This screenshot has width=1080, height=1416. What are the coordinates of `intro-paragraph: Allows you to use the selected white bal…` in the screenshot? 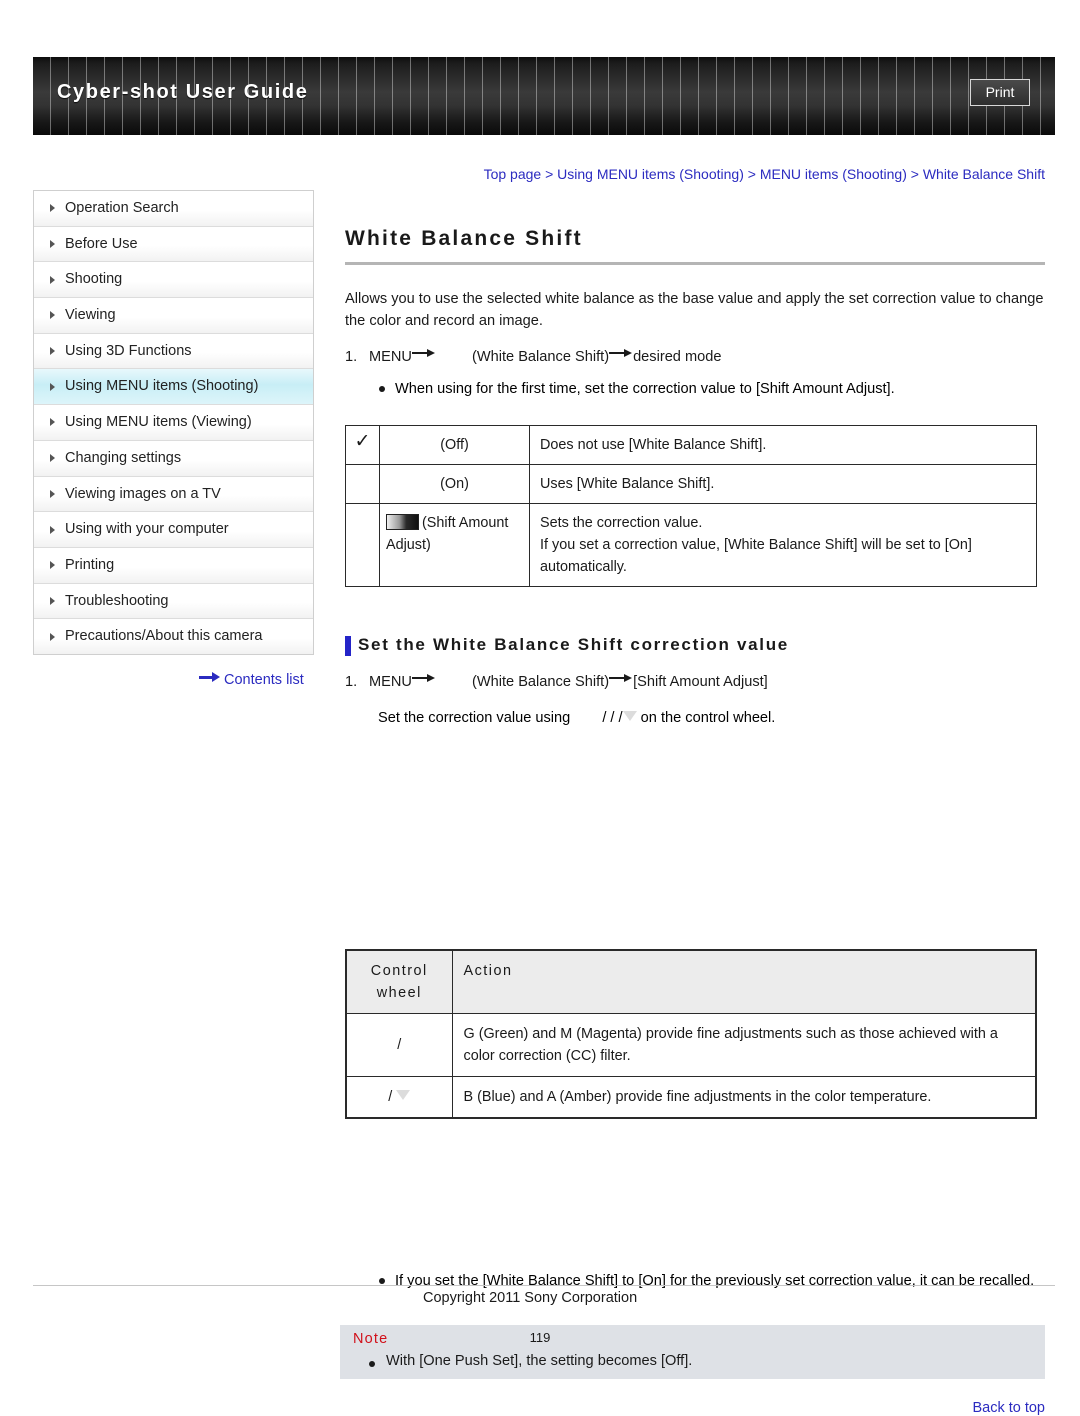 It's located at (694, 310).